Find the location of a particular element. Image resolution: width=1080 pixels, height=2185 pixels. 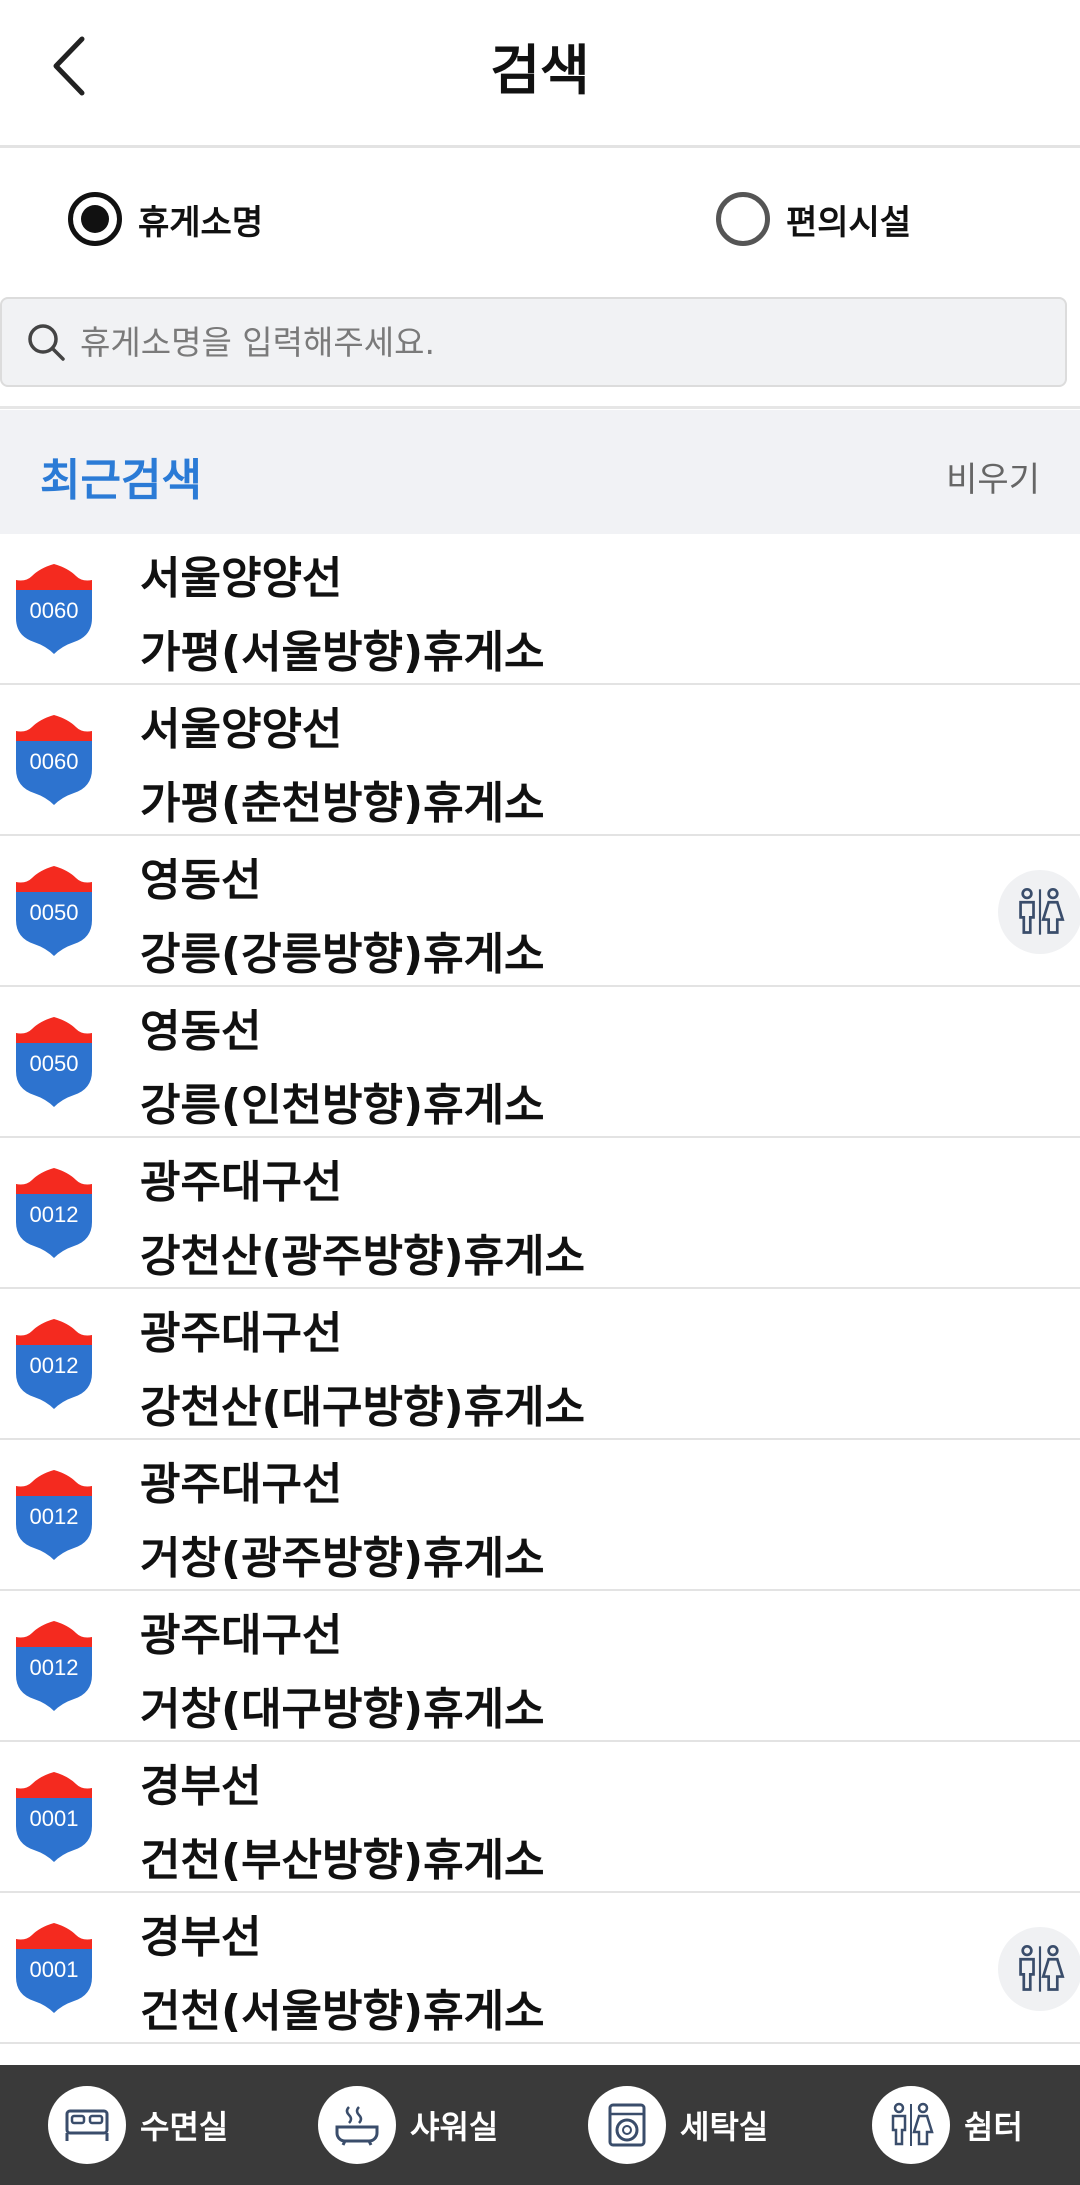

rest-area-name: 강천산(대구방향)휴게소 is located at coordinates (363, 1407).